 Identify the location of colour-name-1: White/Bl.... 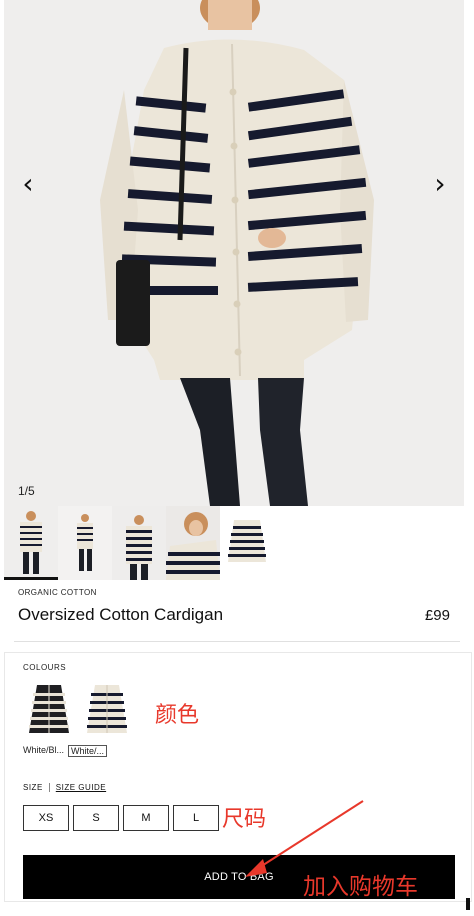
(43, 751).